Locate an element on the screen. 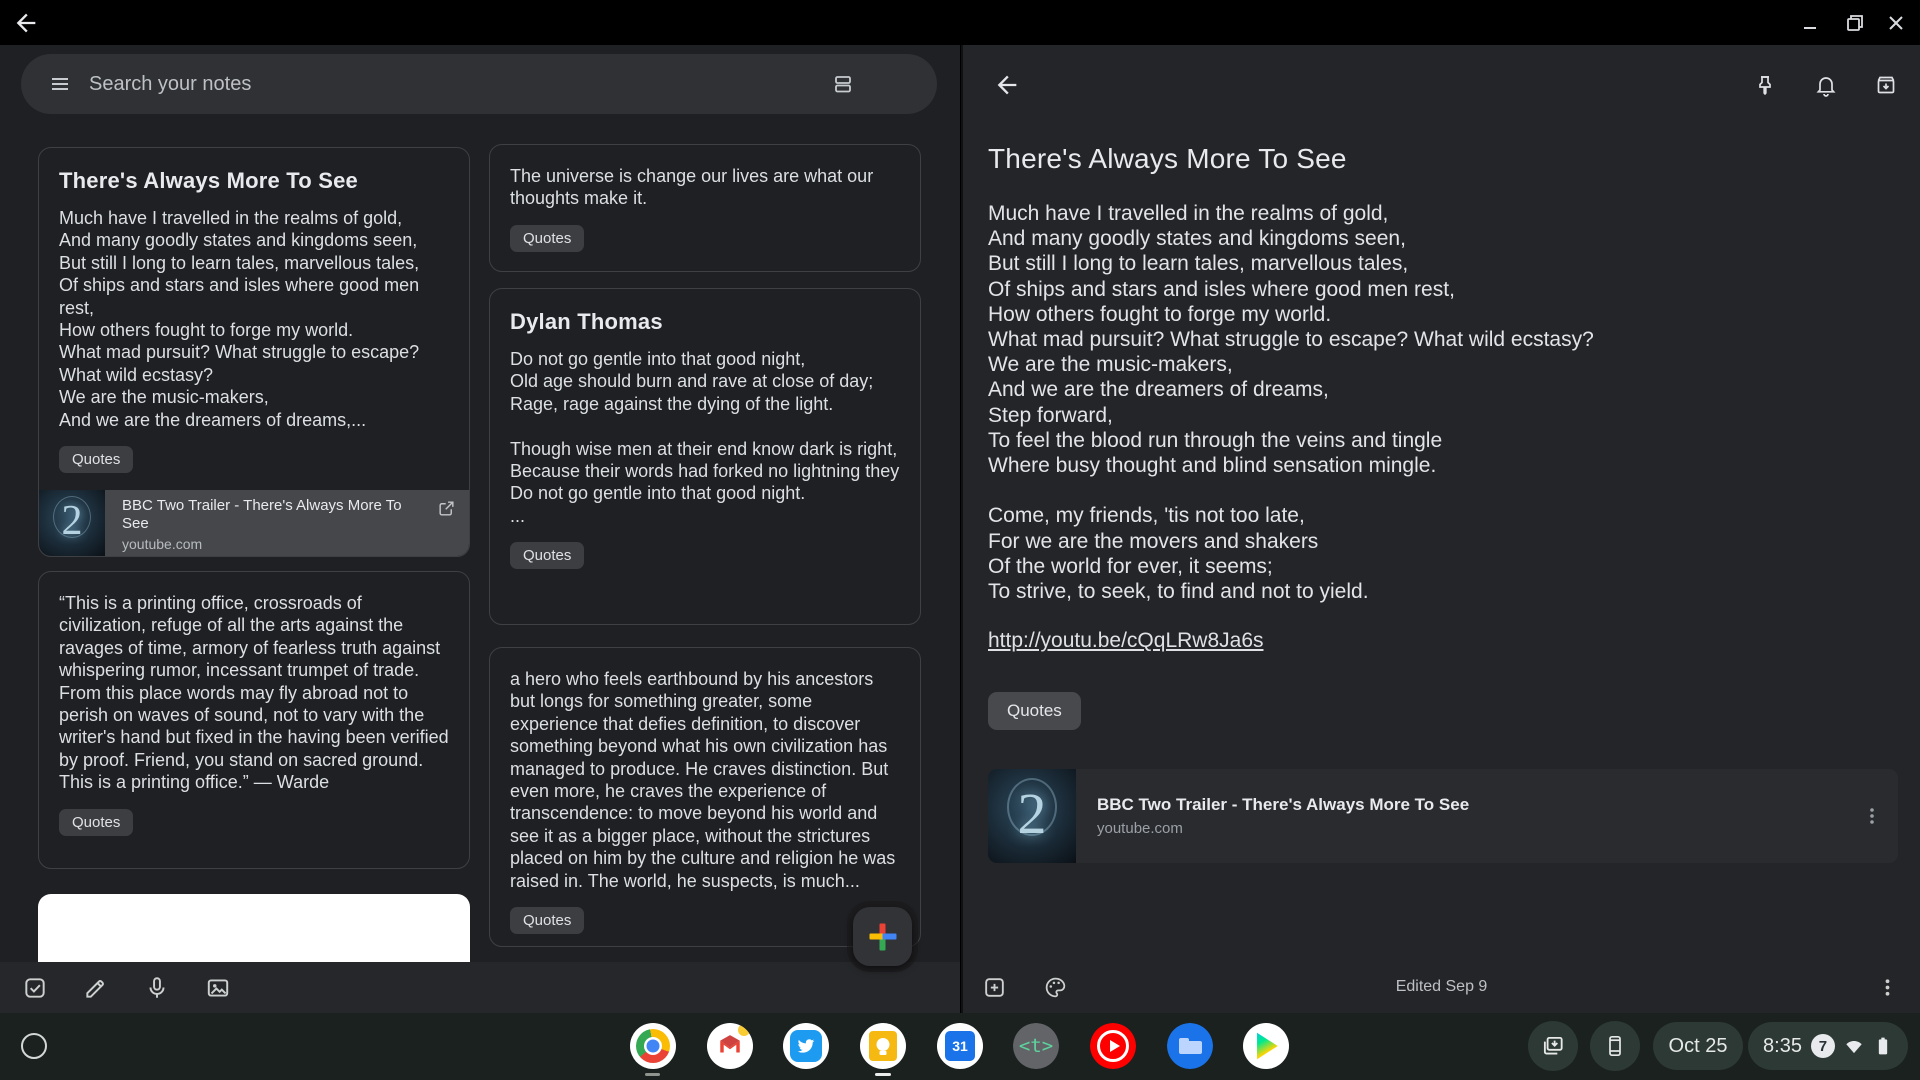 The height and width of the screenshot is (1080, 1920). link-card-menu-icon is located at coordinates (1872, 816).